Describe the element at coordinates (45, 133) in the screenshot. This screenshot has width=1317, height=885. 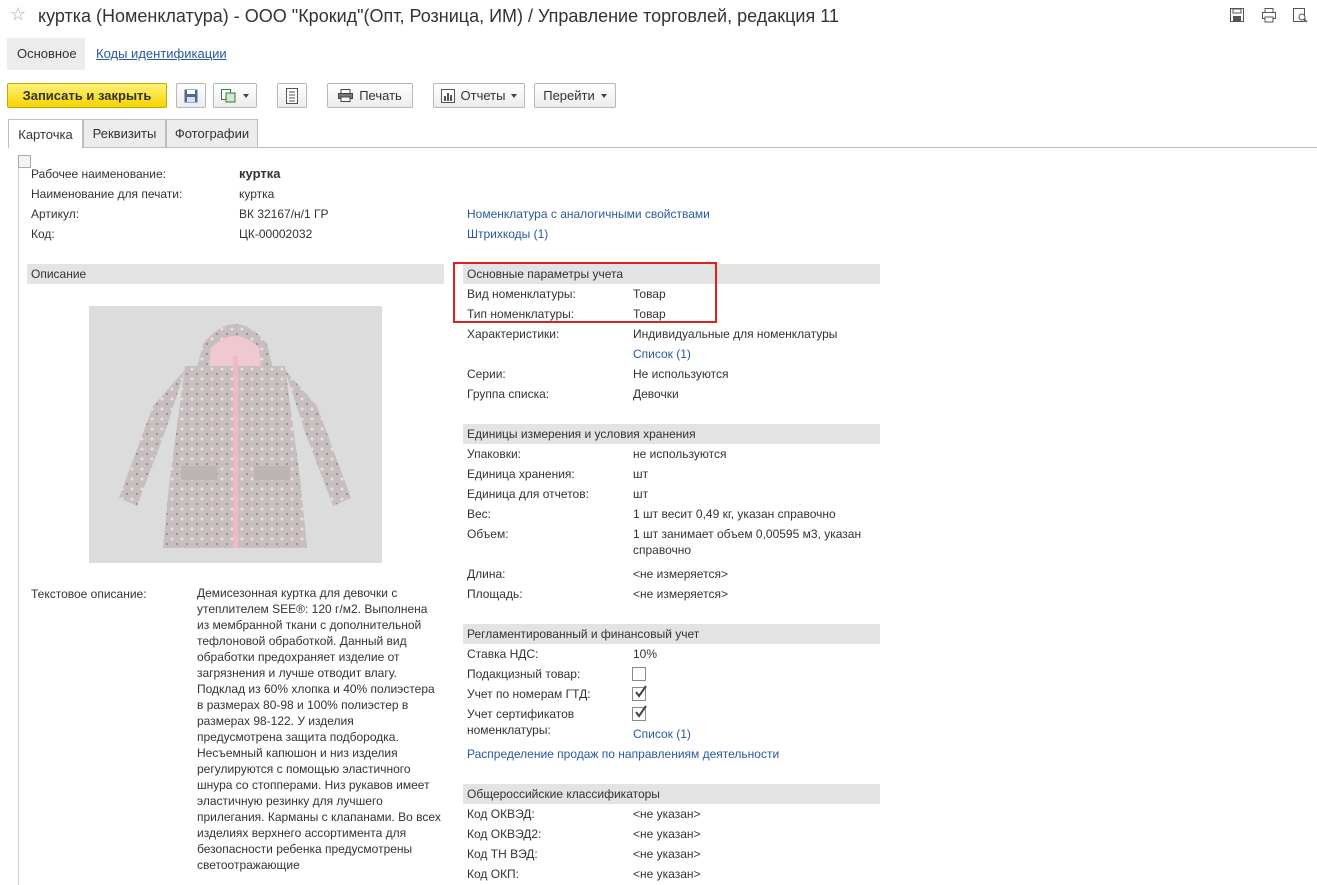
I see `tab-card: Карточка` at that location.